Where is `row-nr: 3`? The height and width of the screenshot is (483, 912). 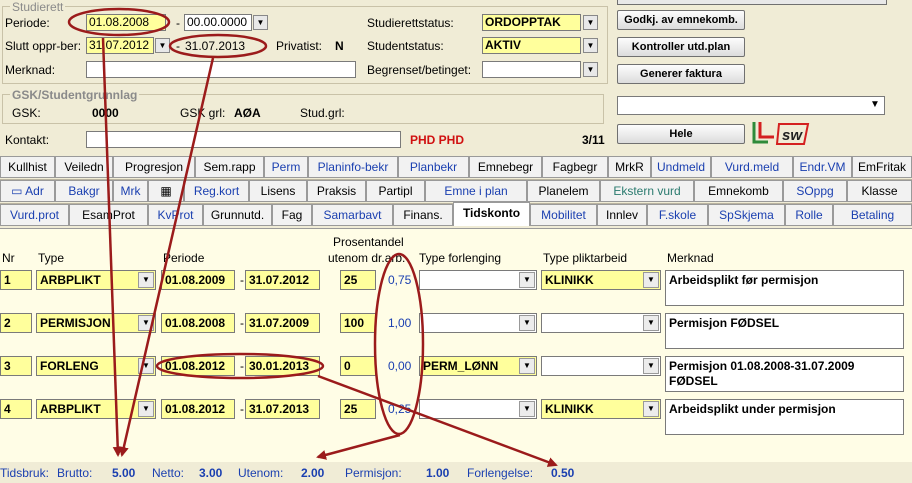
row-nr: 3 is located at coordinates (16, 366).